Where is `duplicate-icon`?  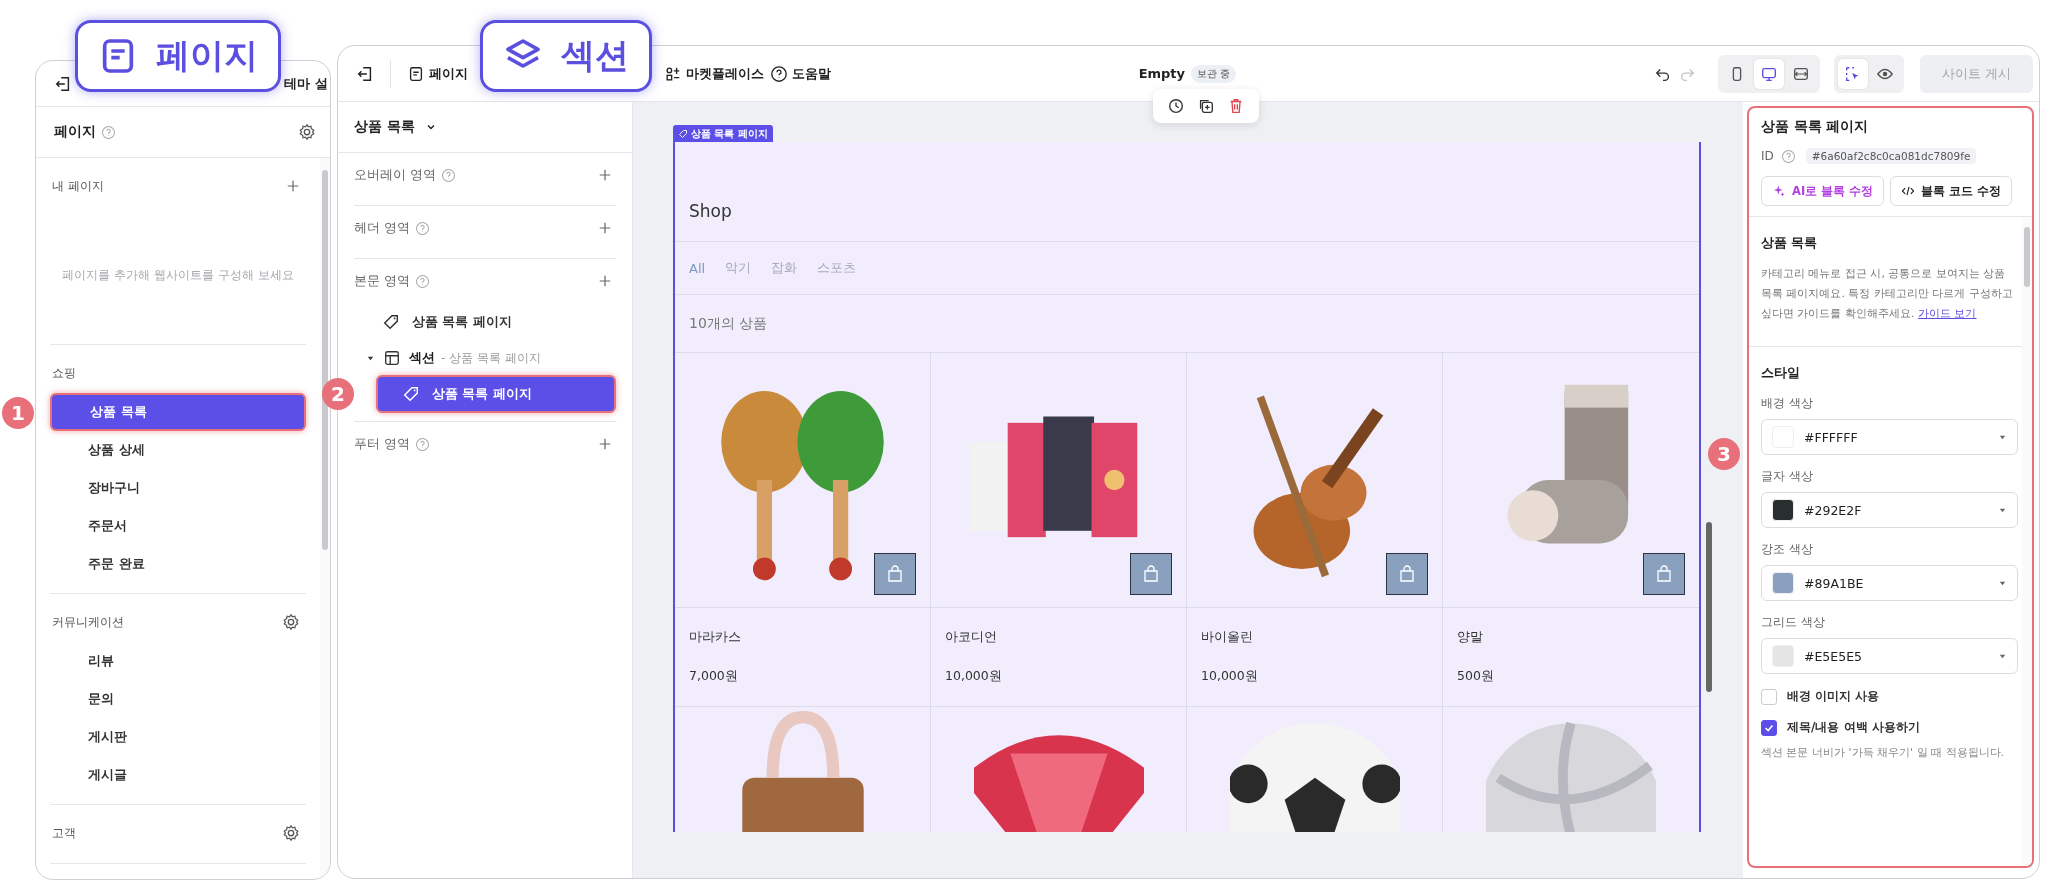
duplicate-icon is located at coordinates (1206, 106).